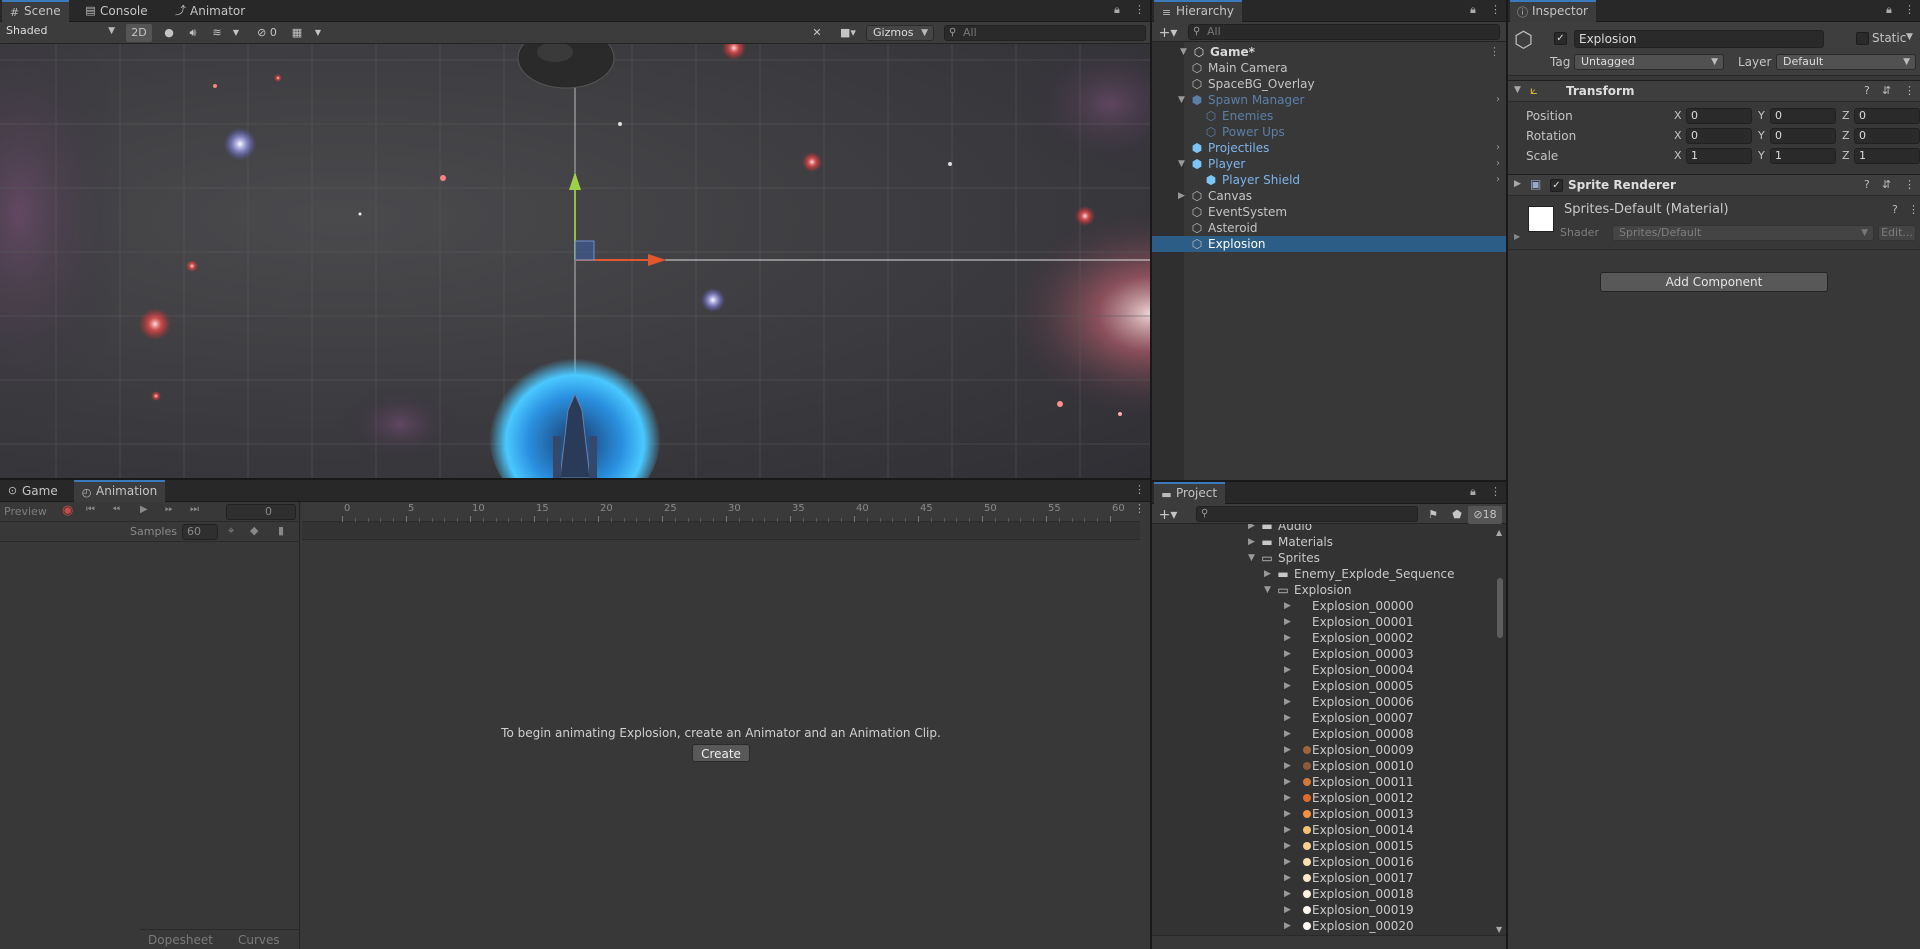 The width and height of the screenshot is (1920, 949). What do you see at coordinates (1323, 926) in the screenshot?
I see `project-sprite-item: ▶ Explosion_00020` at bounding box center [1323, 926].